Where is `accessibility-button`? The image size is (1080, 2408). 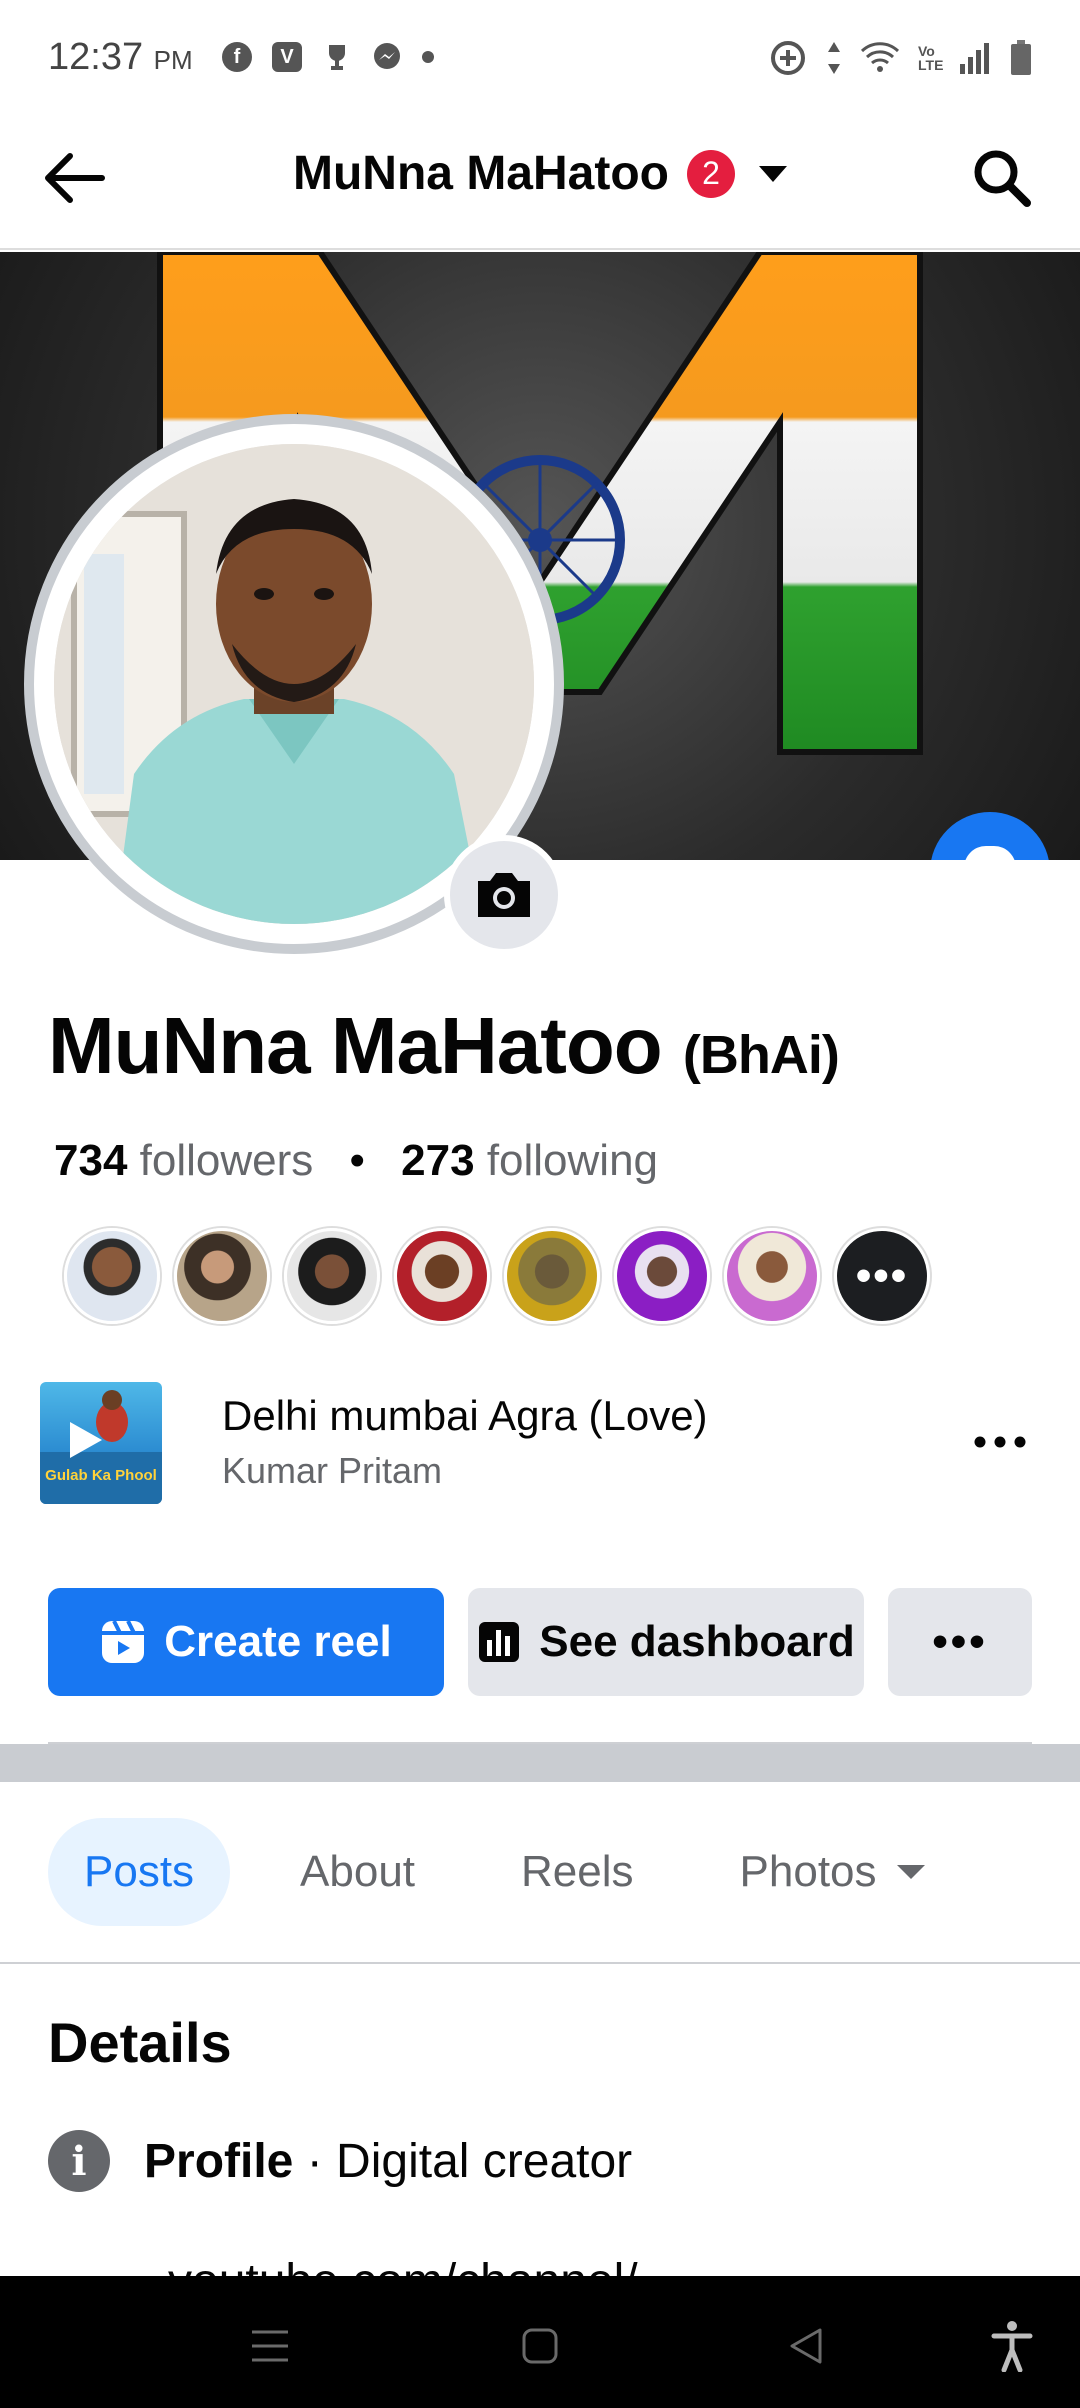
accessibility-button is located at coordinates (1012, 2346).